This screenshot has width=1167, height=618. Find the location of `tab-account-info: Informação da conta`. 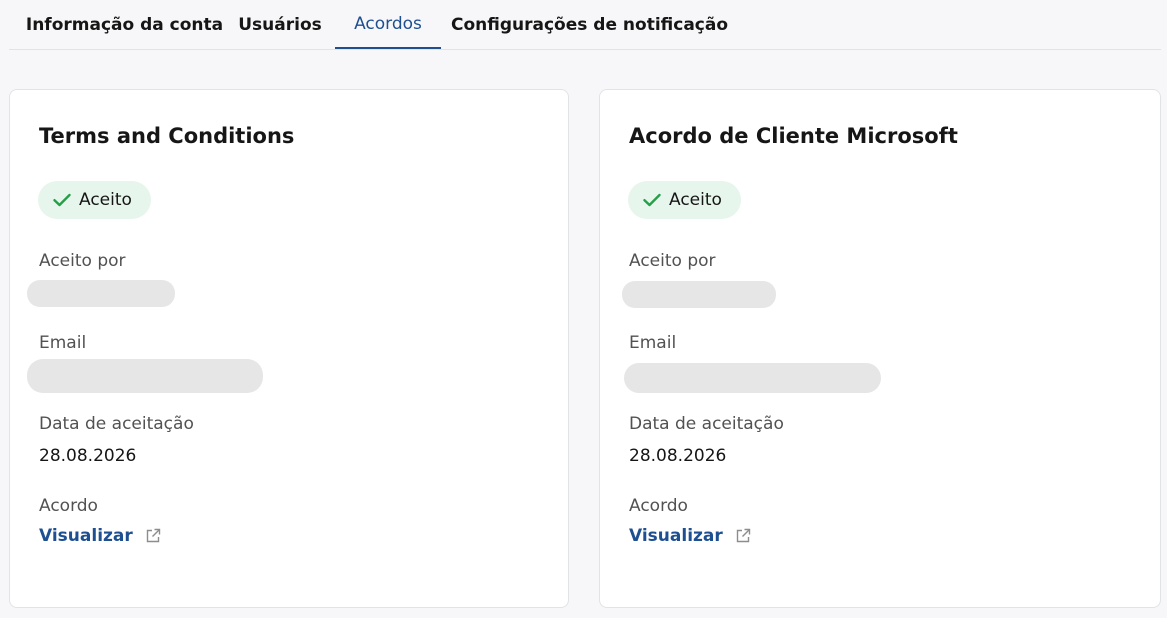

tab-account-info: Informação da conta is located at coordinates (124, 24).